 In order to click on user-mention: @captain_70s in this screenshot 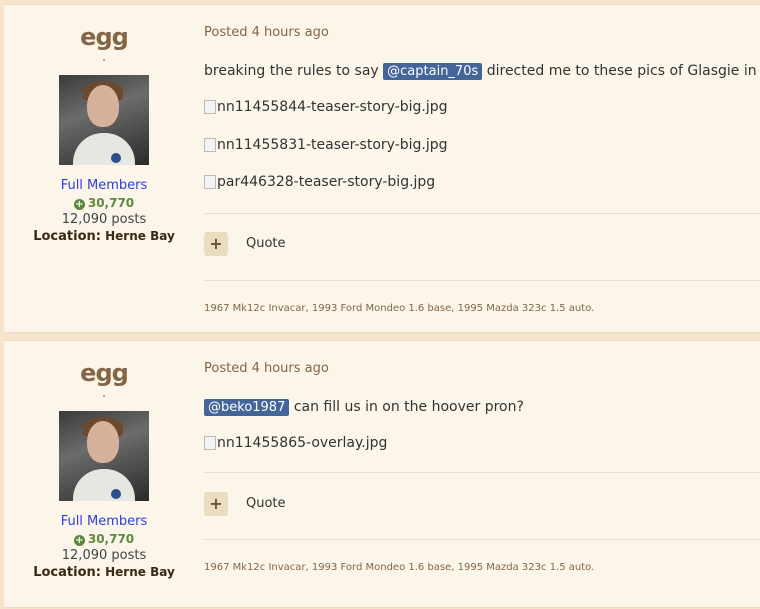, I will do `click(433, 71)`.